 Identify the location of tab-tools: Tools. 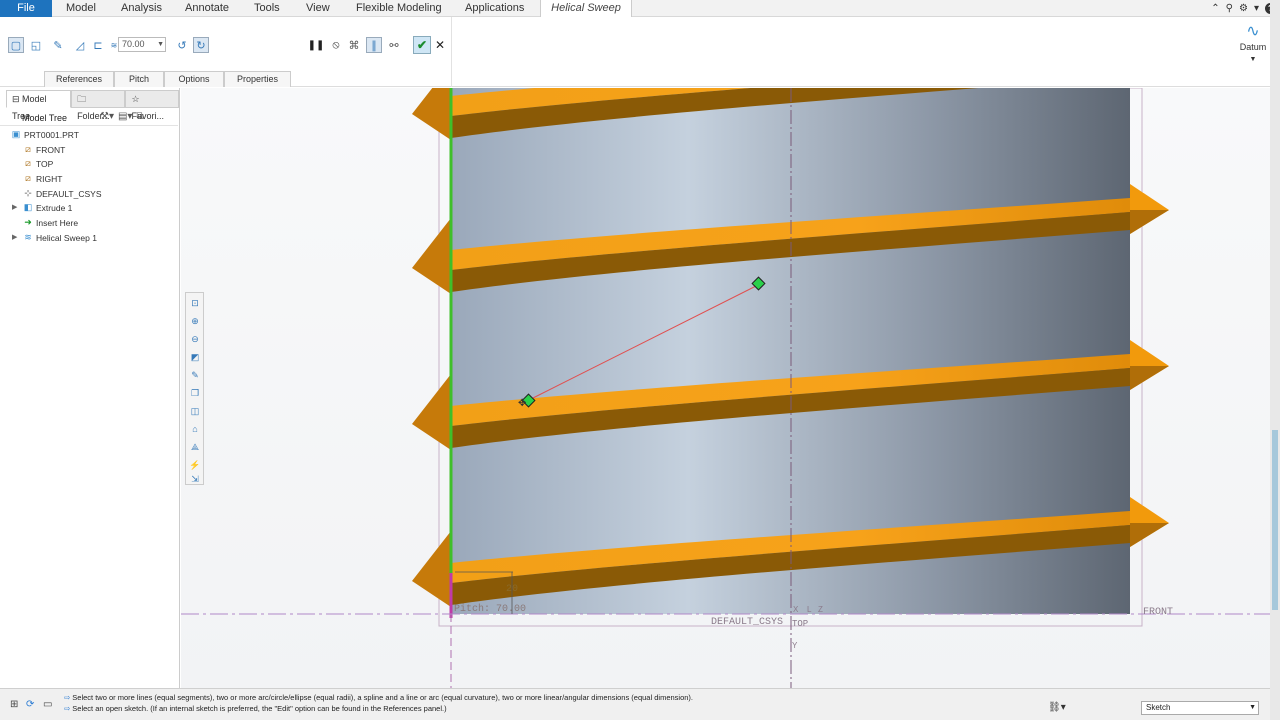
(267, 8).